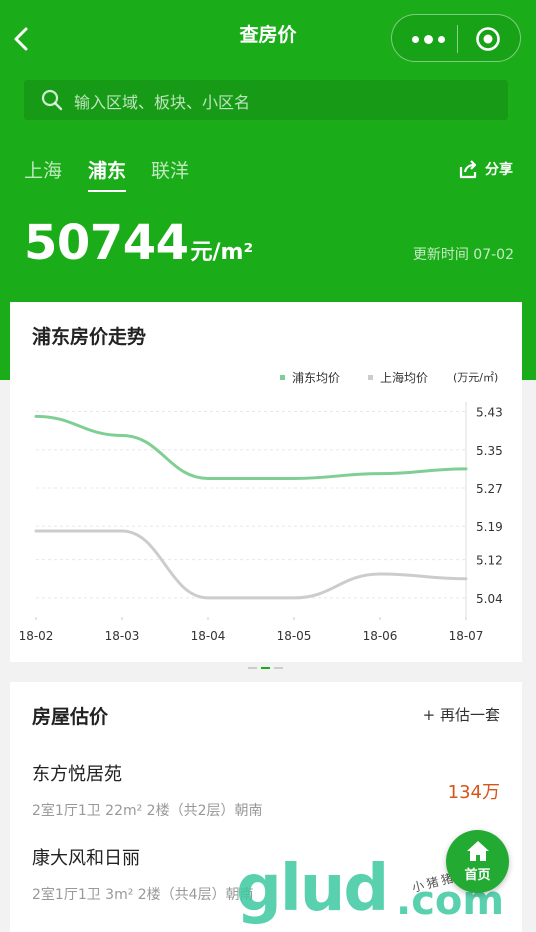  Describe the element at coordinates (52, 100) in the screenshot. I see `search-icon` at that location.